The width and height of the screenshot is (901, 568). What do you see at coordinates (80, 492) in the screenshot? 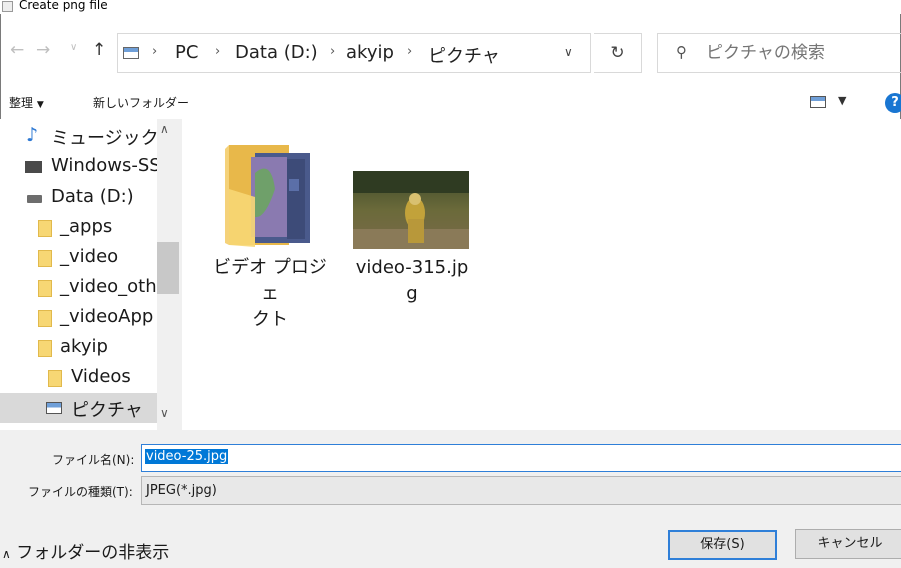
I see `filetype-label: ファイルの種類(T):` at bounding box center [80, 492].